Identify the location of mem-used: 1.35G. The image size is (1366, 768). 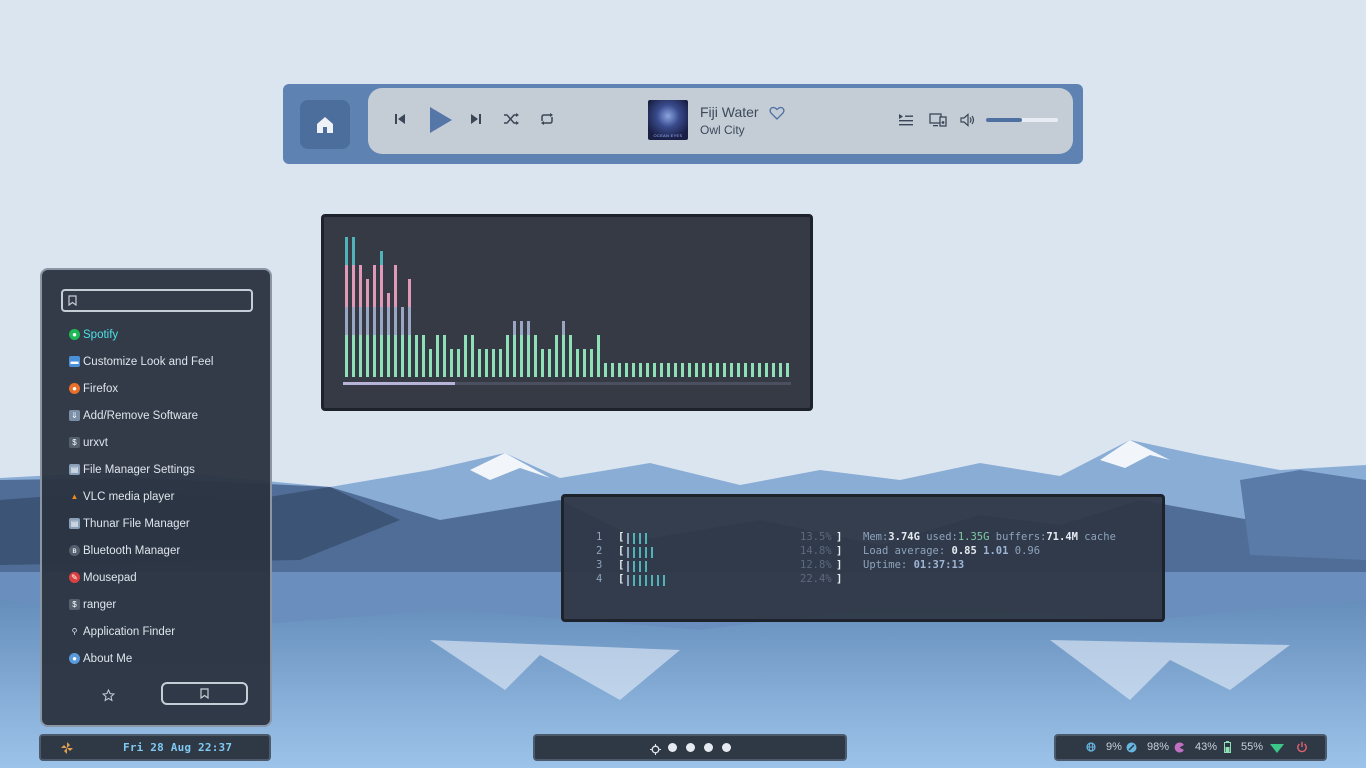
(973, 537).